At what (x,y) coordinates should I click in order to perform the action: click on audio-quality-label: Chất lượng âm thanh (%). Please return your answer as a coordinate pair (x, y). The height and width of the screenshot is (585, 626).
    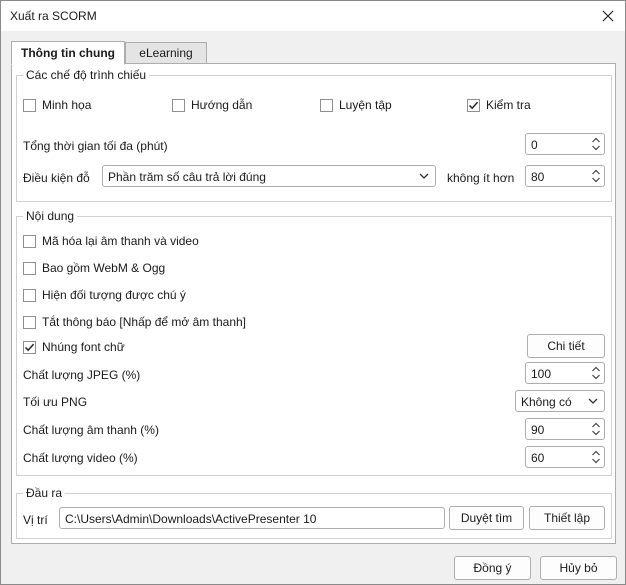
    Looking at the image, I should click on (91, 430).